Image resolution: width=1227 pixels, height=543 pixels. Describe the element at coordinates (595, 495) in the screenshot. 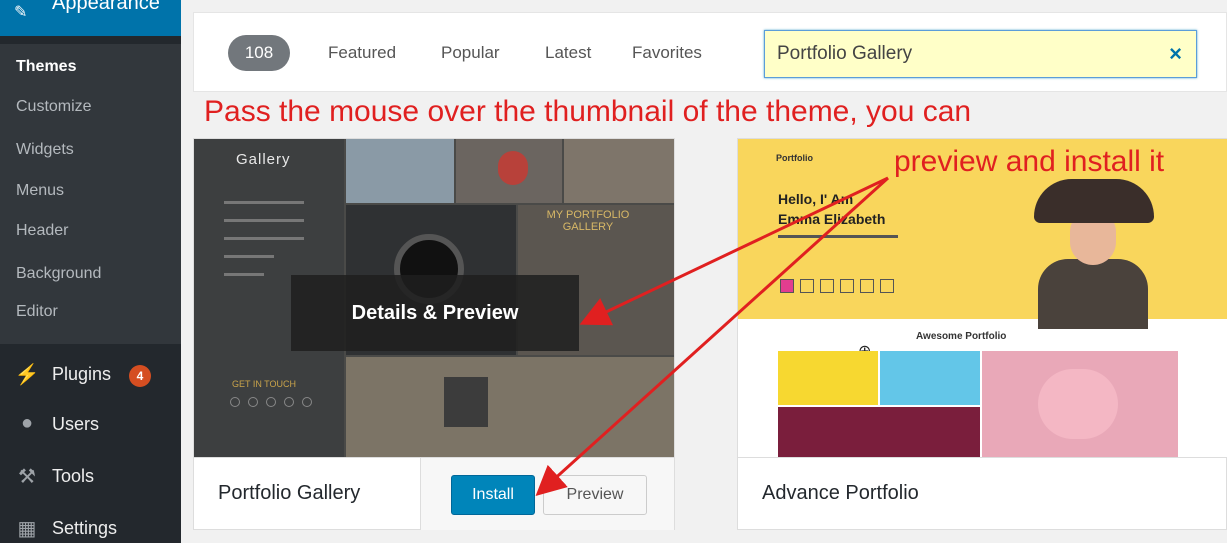

I see `preview-button: Preview` at that location.